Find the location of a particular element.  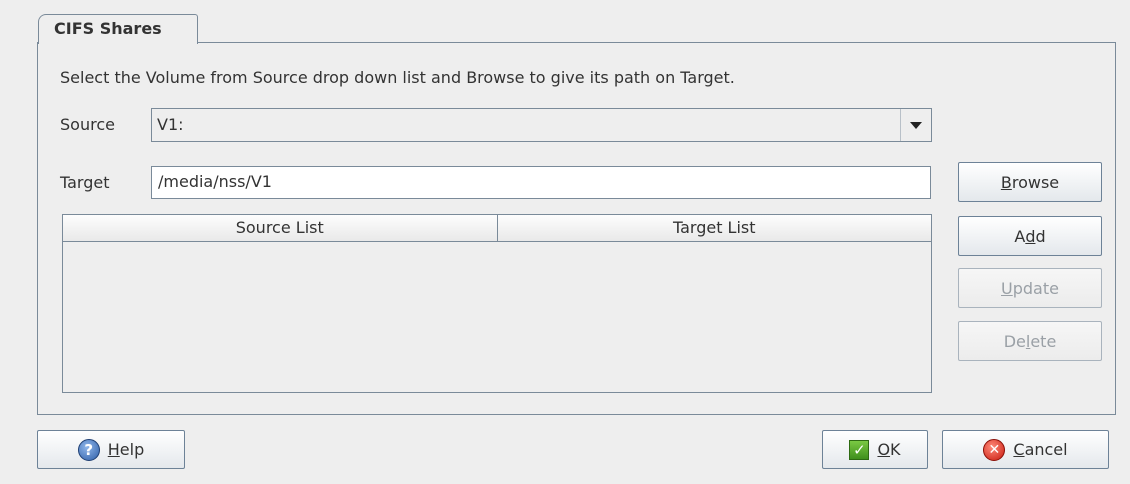

ok-button: ✓ OK is located at coordinates (875, 449).